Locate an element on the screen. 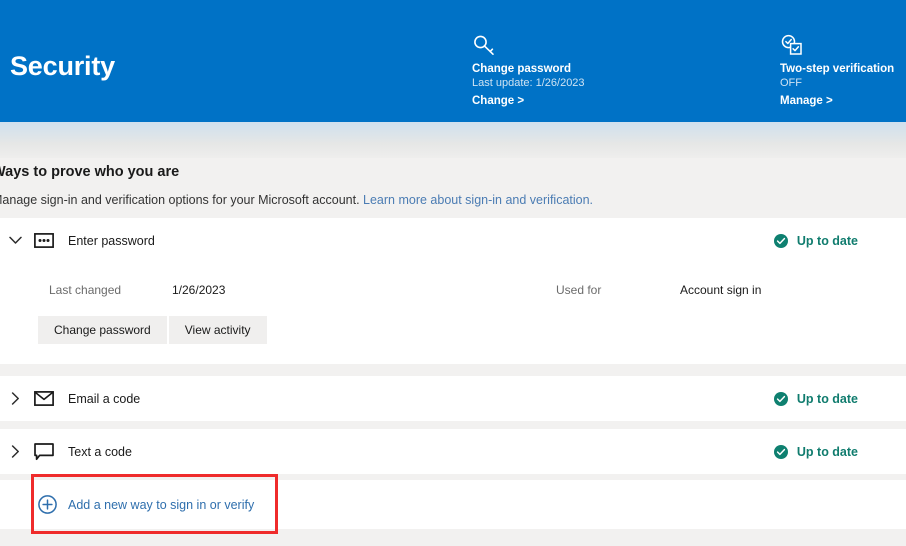 The image size is (906, 546). page-title: Security is located at coordinates (62, 66).